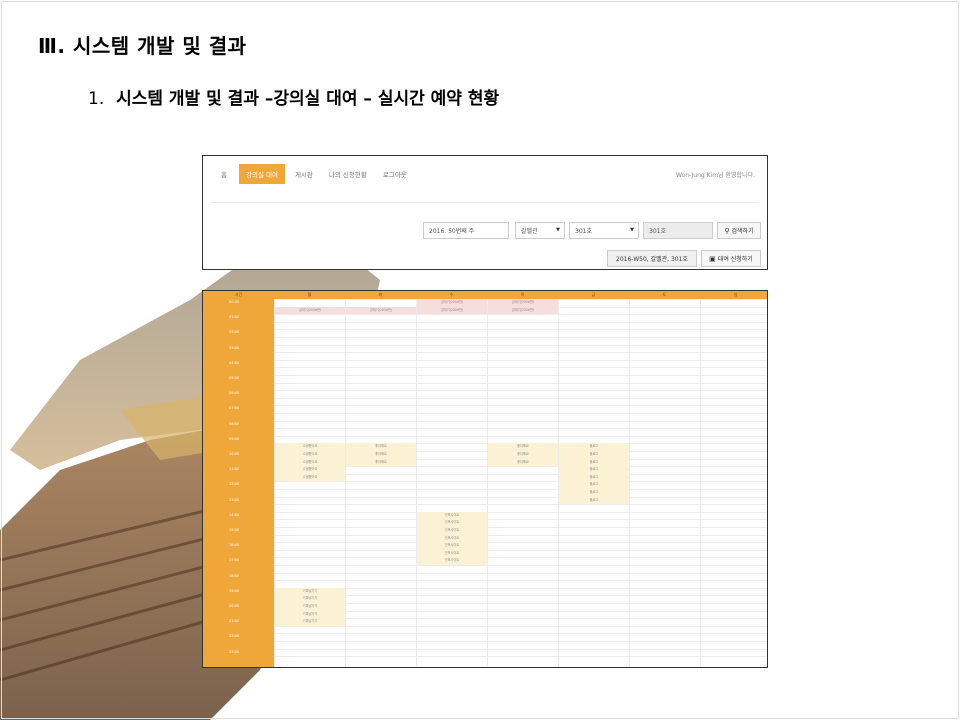 This screenshot has height=720, width=960. Describe the element at coordinates (678, 230) in the screenshot. I see `room-readonly-field: 301호` at that location.